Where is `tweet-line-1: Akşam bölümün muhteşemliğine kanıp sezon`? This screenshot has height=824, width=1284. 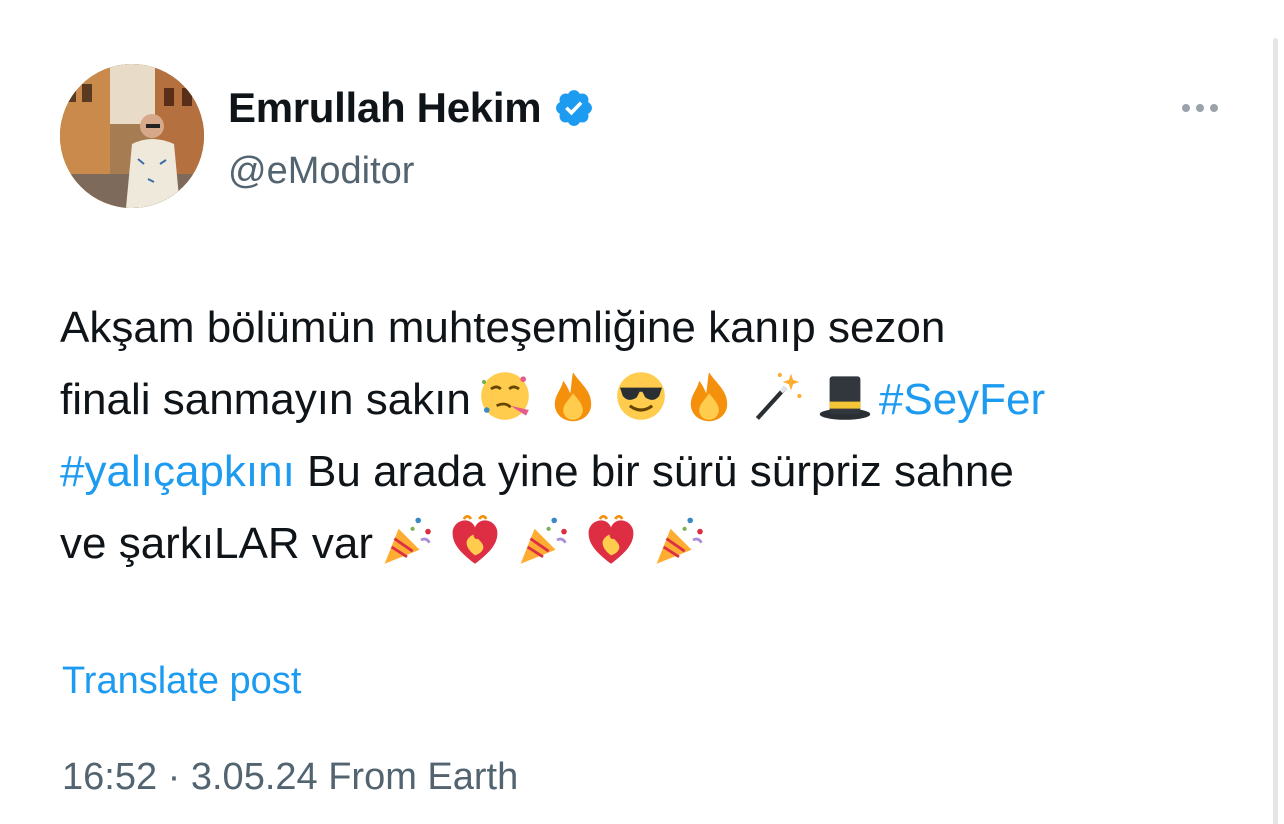 tweet-line-1: Akşam bölümün muhteşemliğine kanıp sezon is located at coordinates (503, 327).